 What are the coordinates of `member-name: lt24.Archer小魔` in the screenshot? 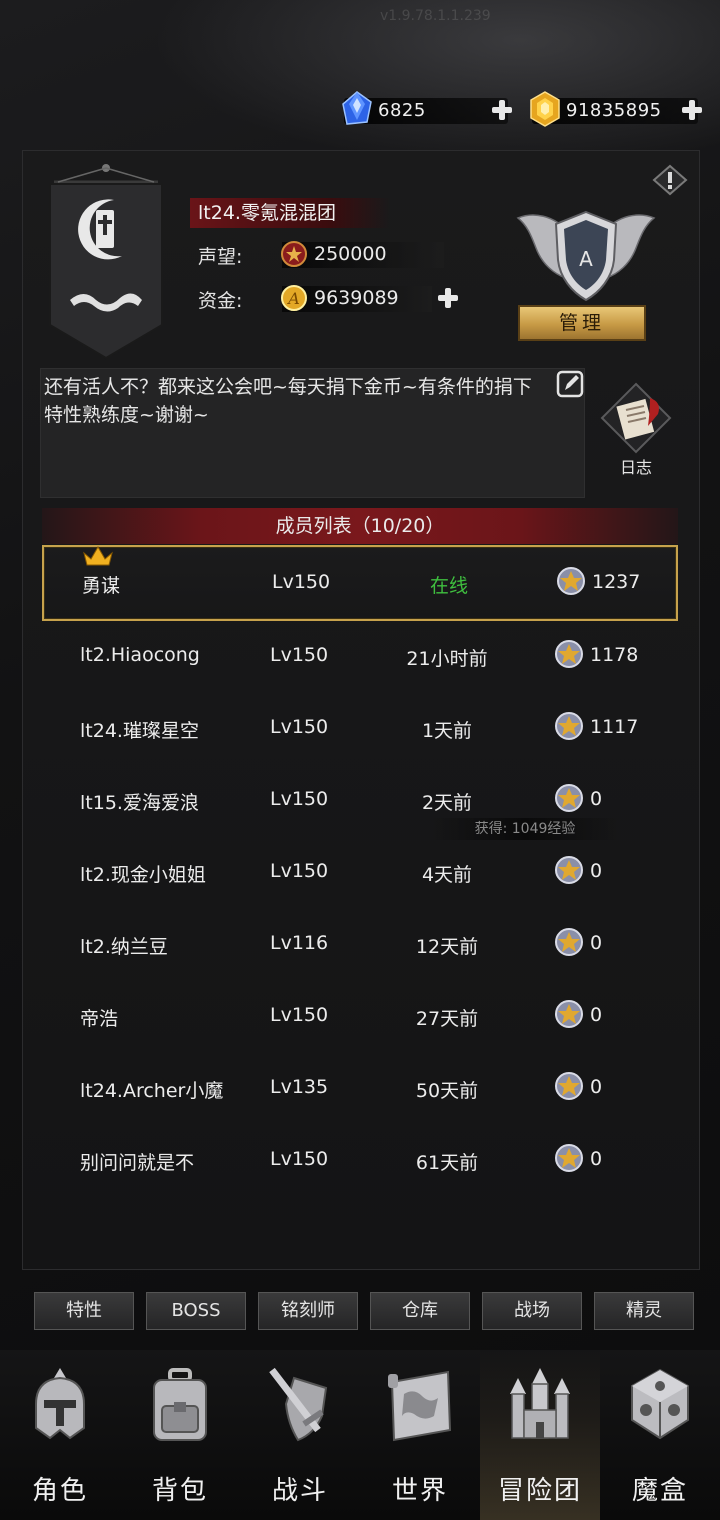 It's located at (152, 1091).